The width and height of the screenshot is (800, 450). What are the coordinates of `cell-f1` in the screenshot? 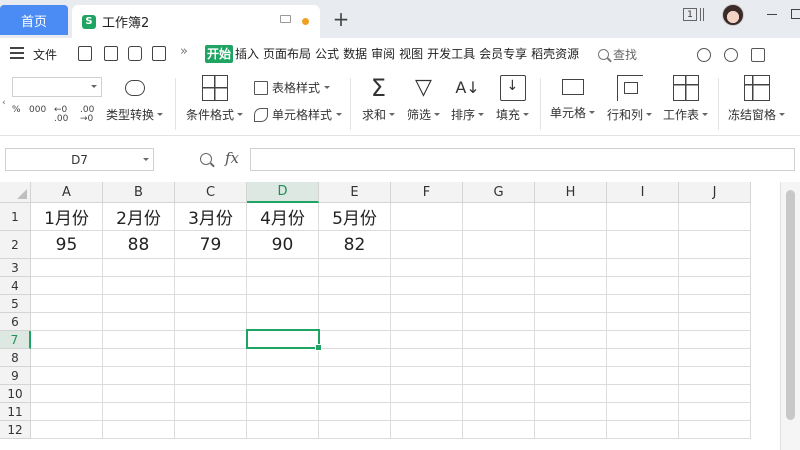 It's located at (427, 217).